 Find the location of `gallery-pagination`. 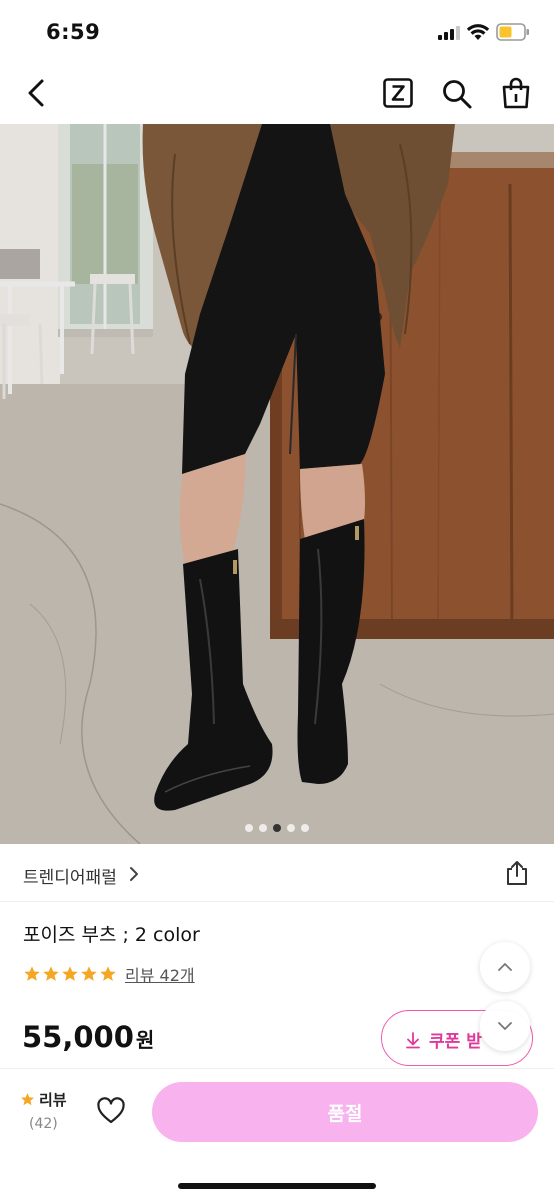

gallery-pagination is located at coordinates (277, 828).